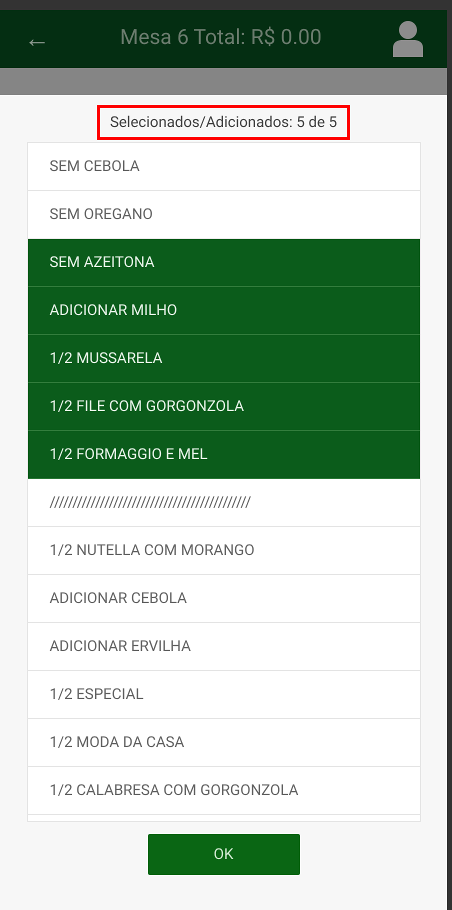 This screenshot has width=452, height=910. Describe the element at coordinates (224, 454) in the screenshot. I see `option-row: 1/2 FORMAGGIO E MEL` at that location.